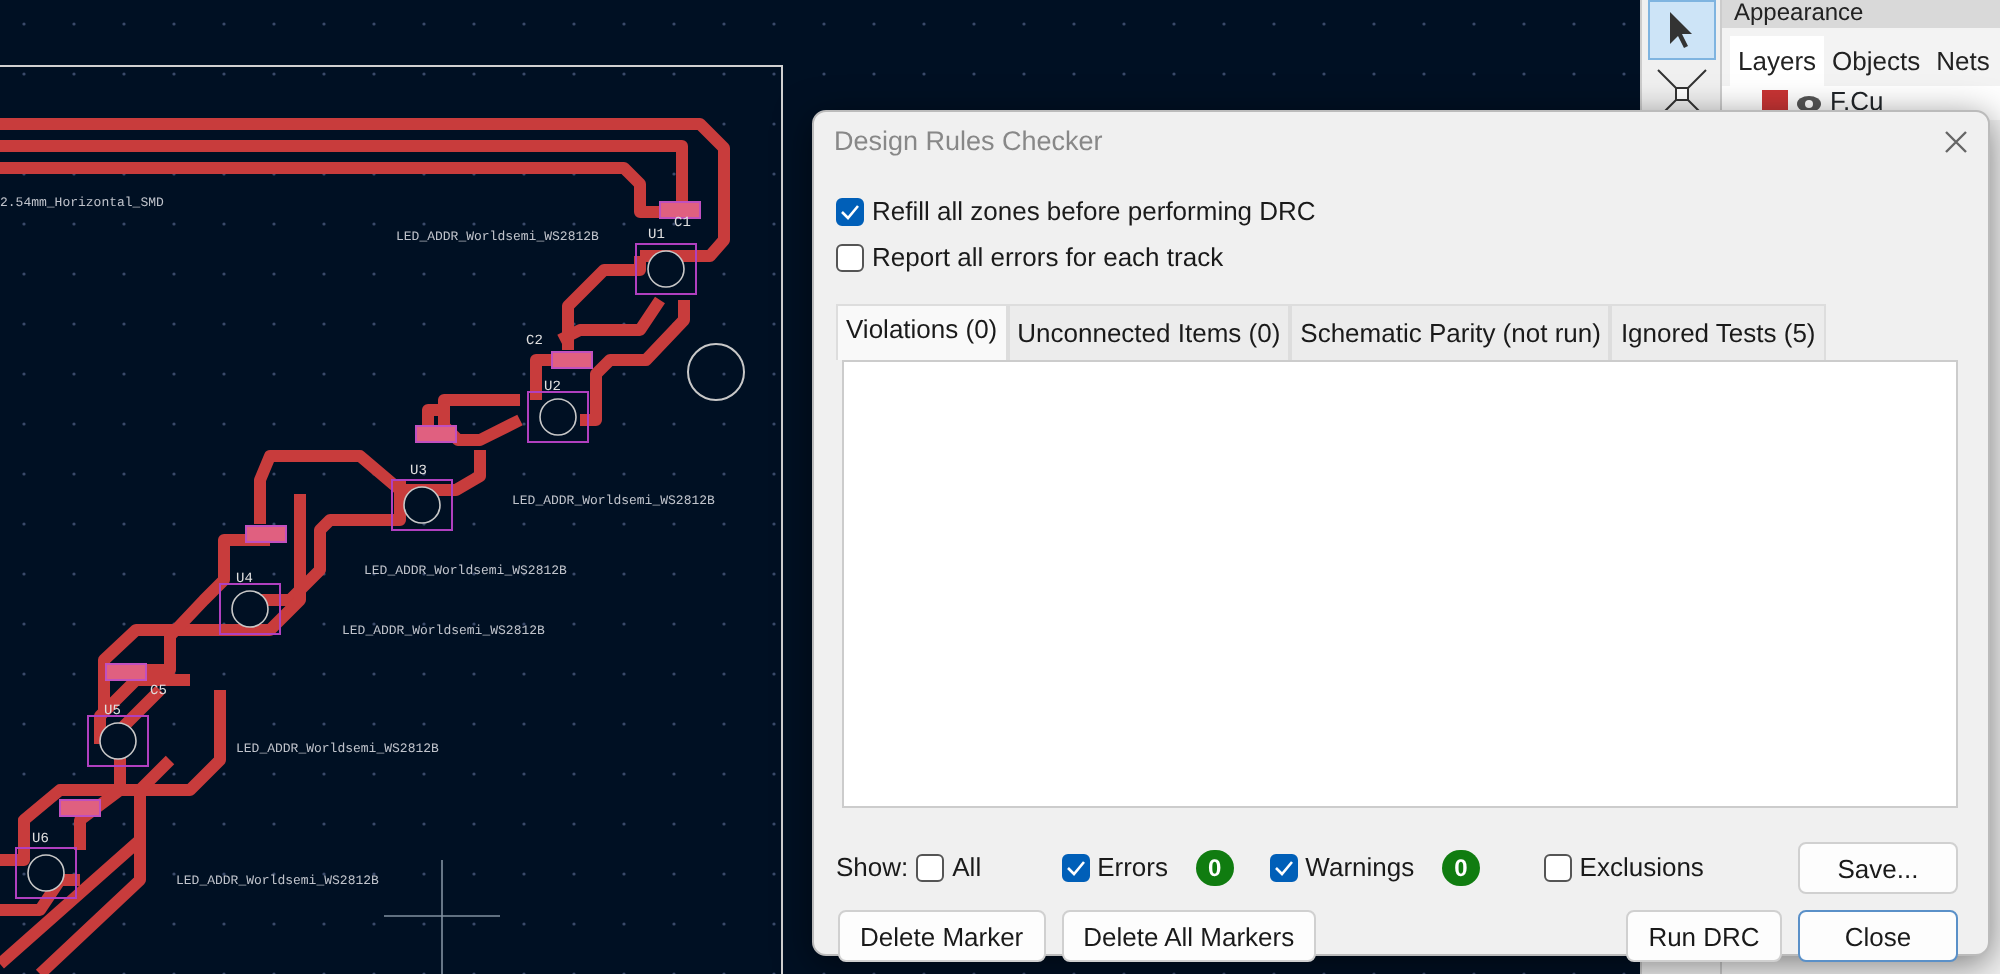  I want to click on eye-icon, so click(1809, 103).